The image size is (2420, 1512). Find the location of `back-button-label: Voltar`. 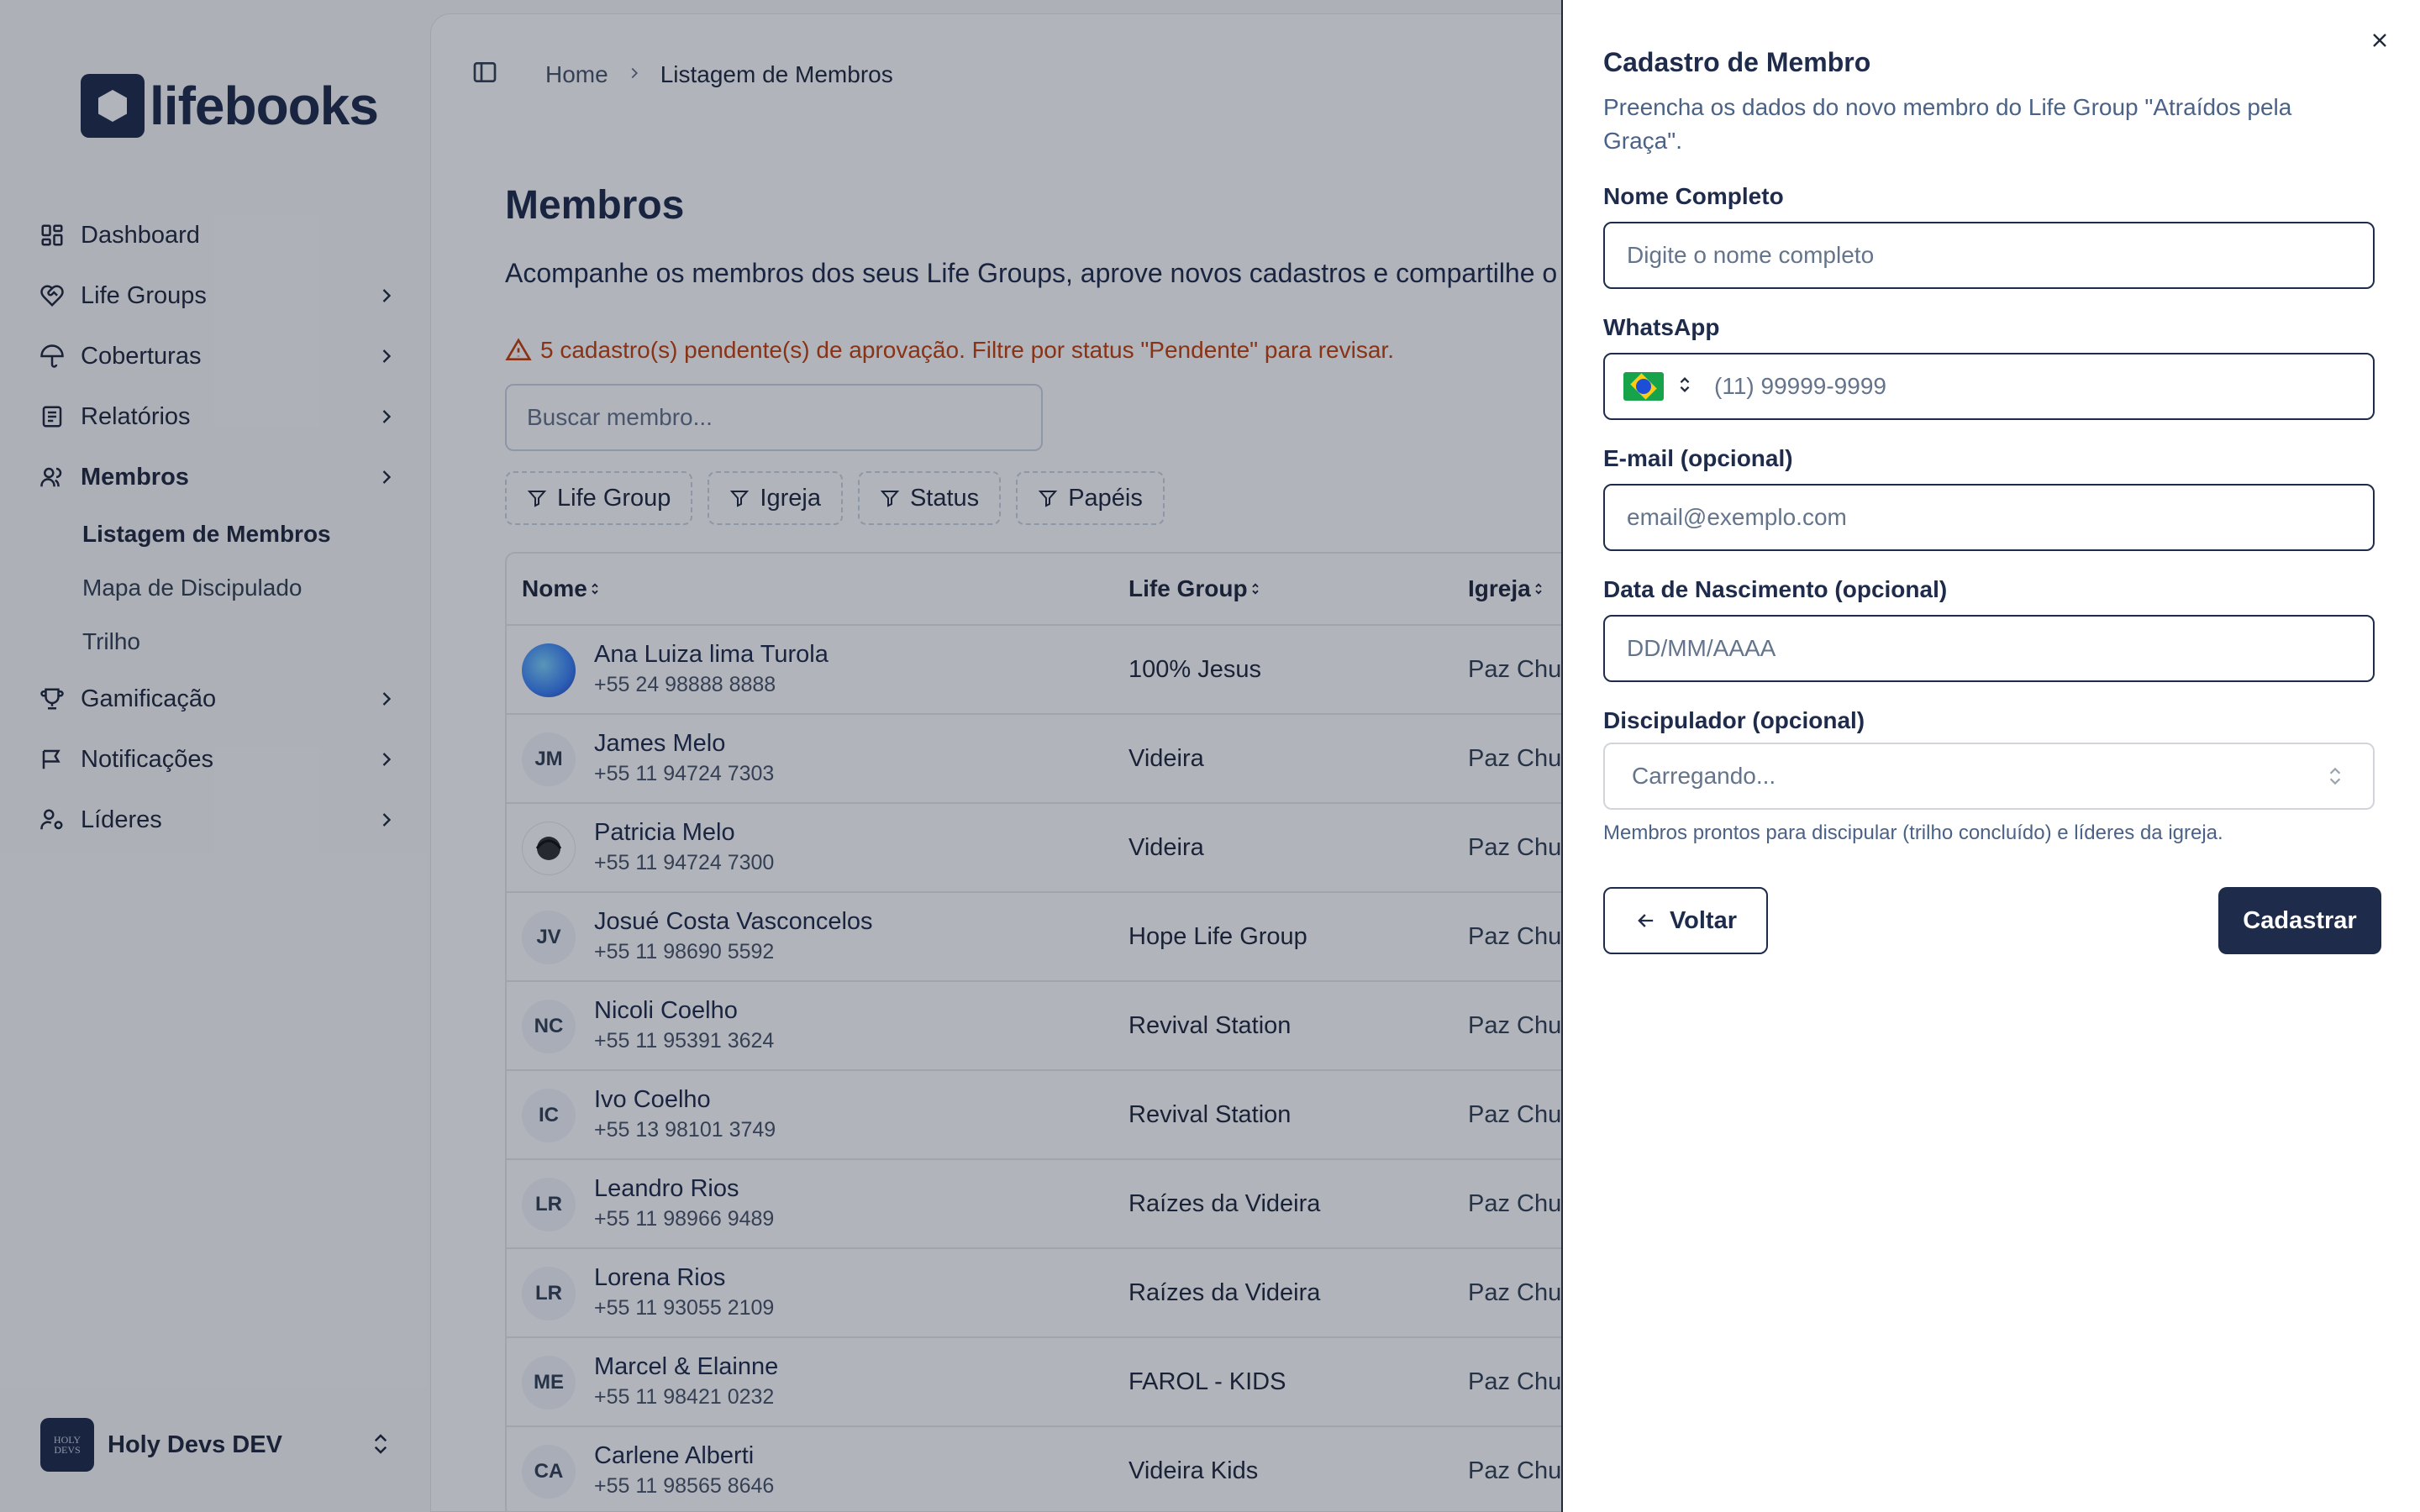

back-button-label: Voltar is located at coordinates (1704, 920).